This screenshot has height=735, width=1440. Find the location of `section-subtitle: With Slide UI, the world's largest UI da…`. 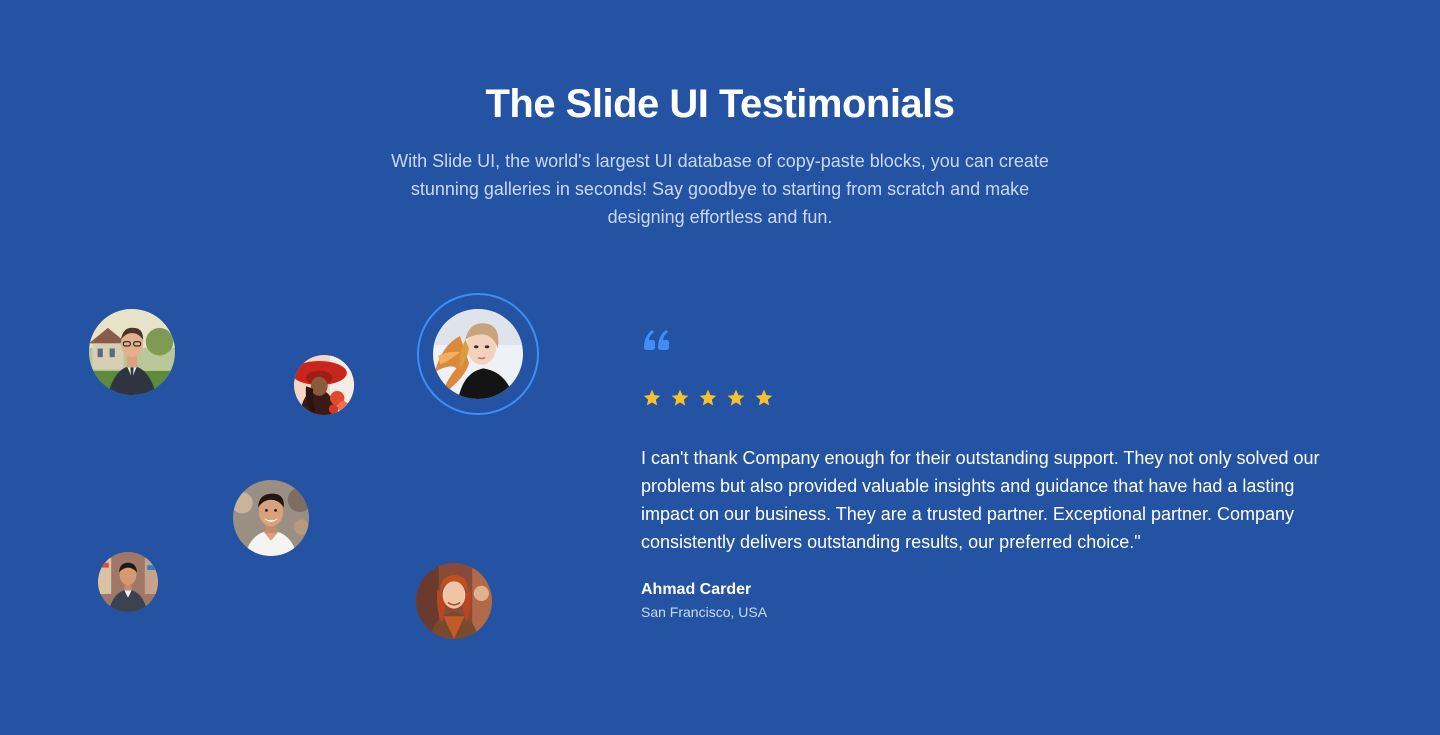

section-subtitle: With Slide UI, the world's largest UI da… is located at coordinates (720, 189).